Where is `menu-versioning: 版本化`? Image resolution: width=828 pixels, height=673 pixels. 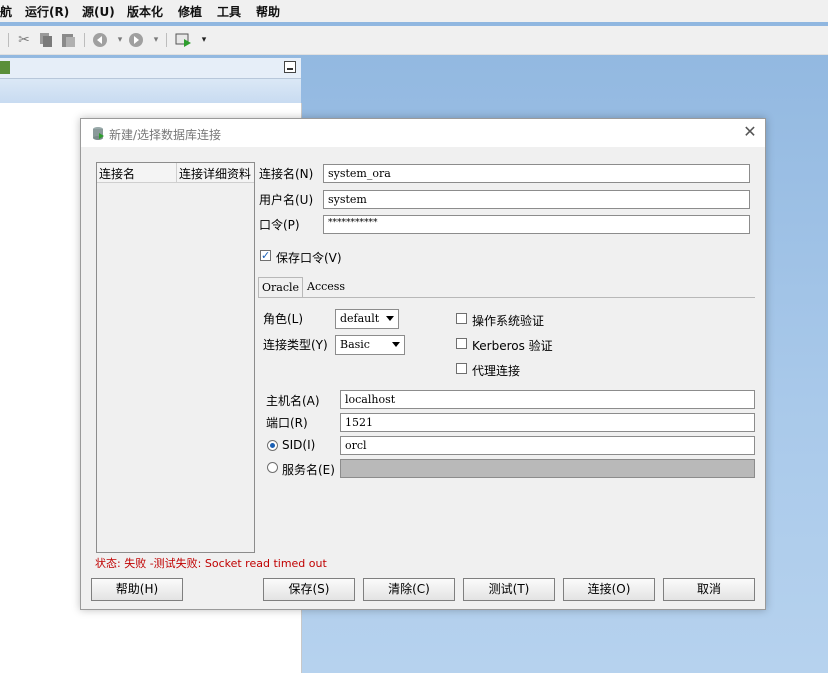
menu-versioning: 版本化 is located at coordinates (145, 11).